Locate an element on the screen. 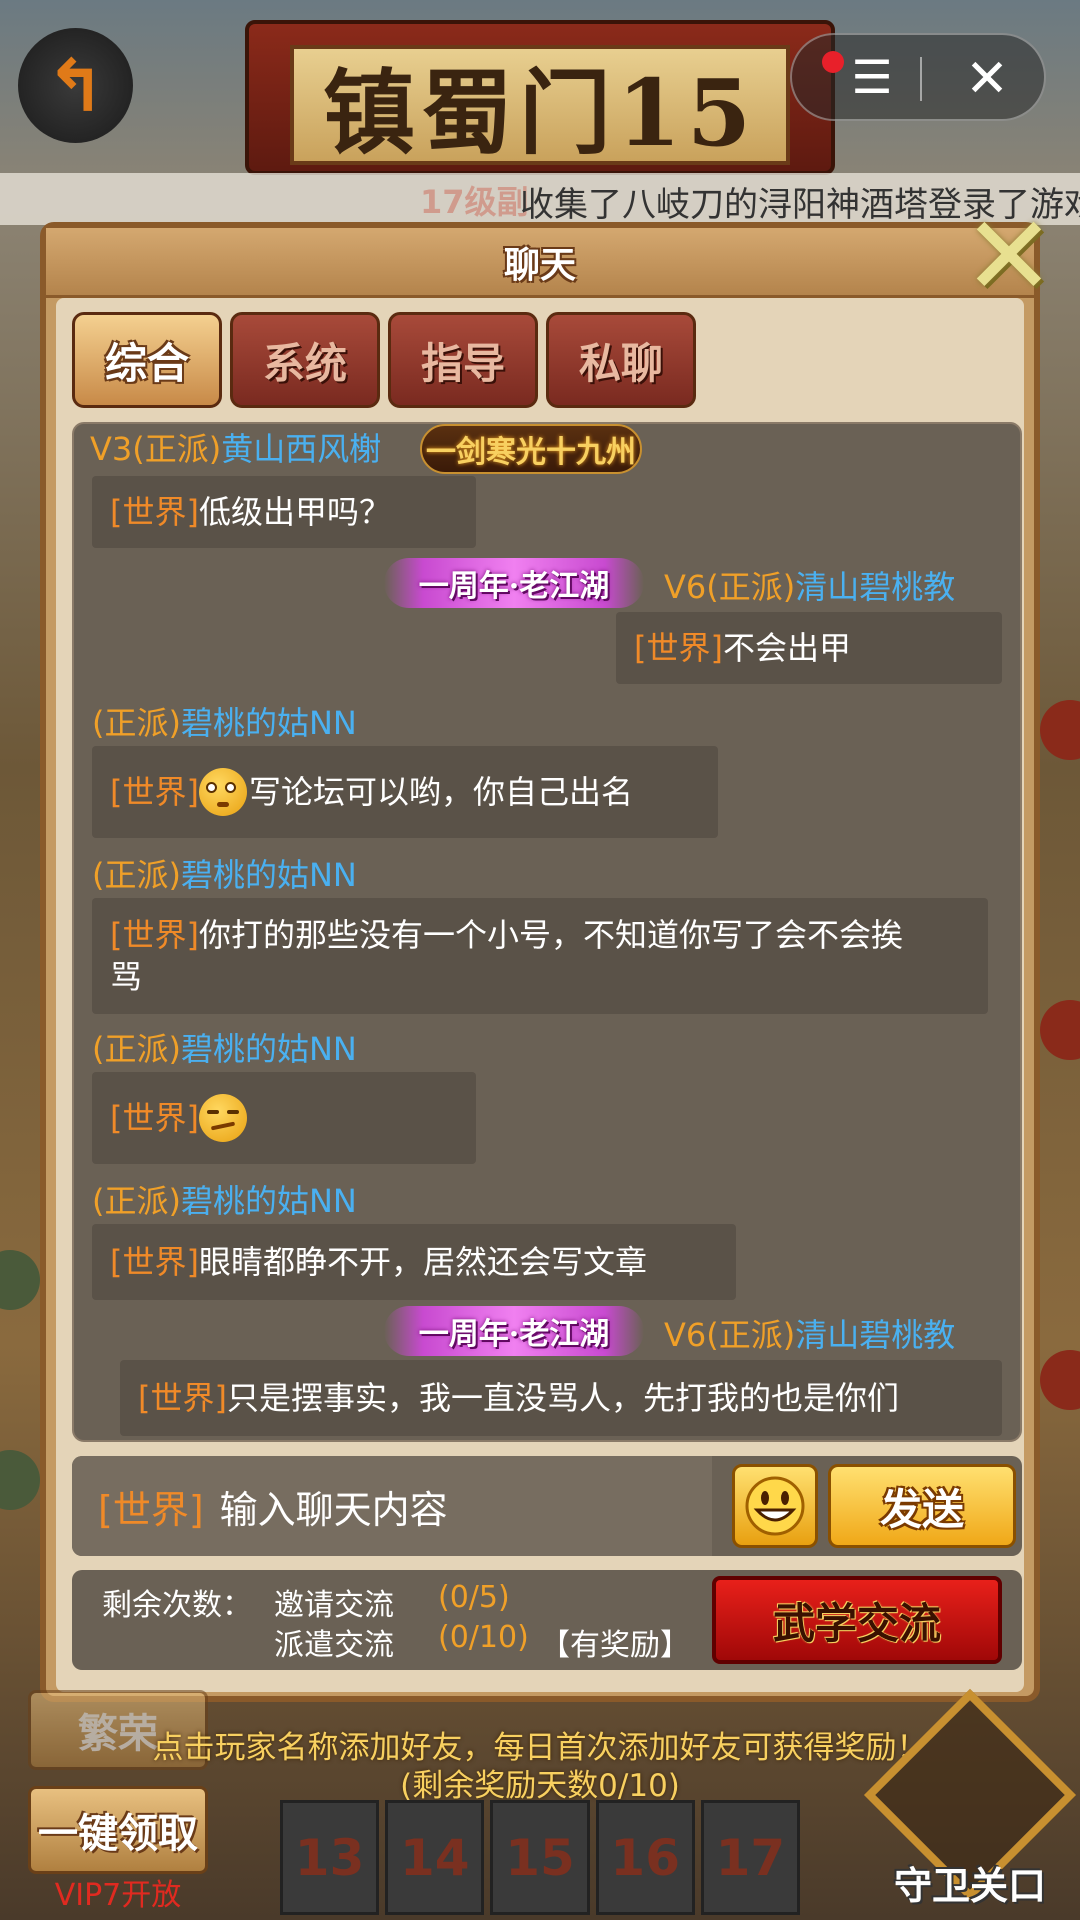 The width and height of the screenshot is (1080, 1920). chat-input-bar: [世界] 输入聊天内容 发送 is located at coordinates (547, 1506).